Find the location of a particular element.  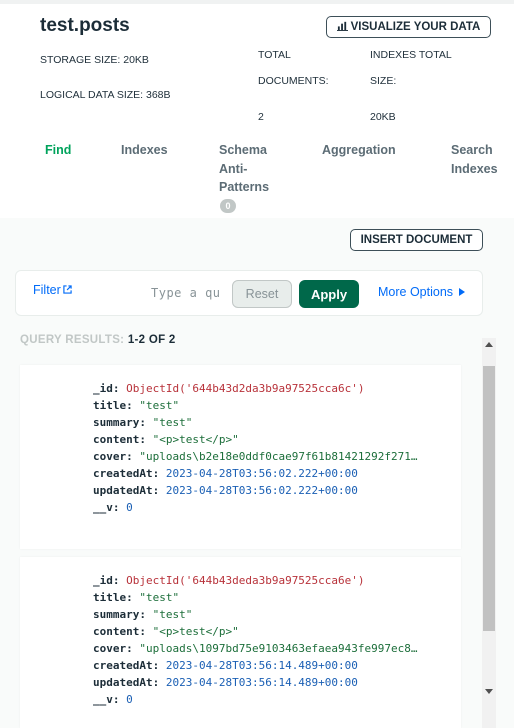

collection-title: test.posts is located at coordinates (85, 25).